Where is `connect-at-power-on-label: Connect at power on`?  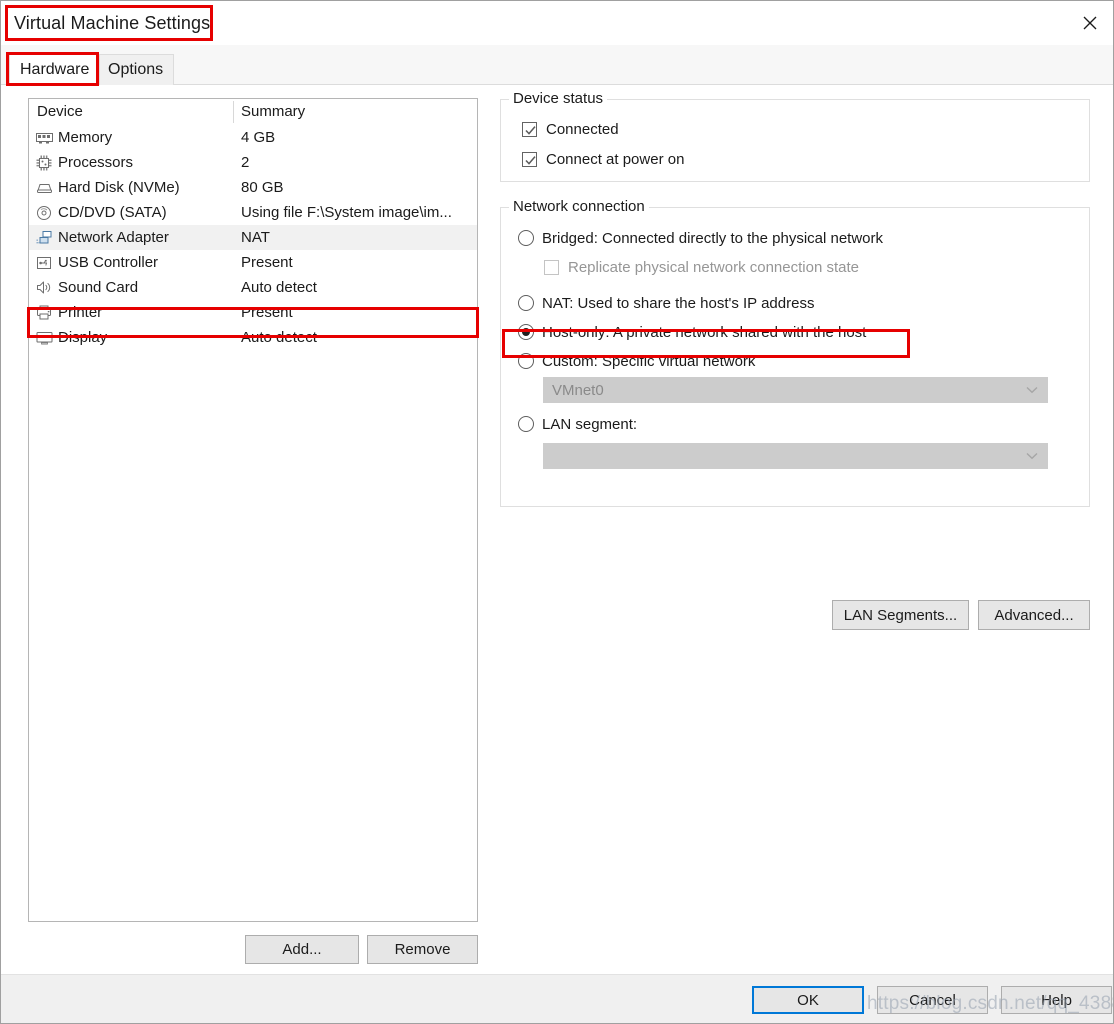 connect-at-power-on-label: Connect at power on is located at coordinates (615, 159).